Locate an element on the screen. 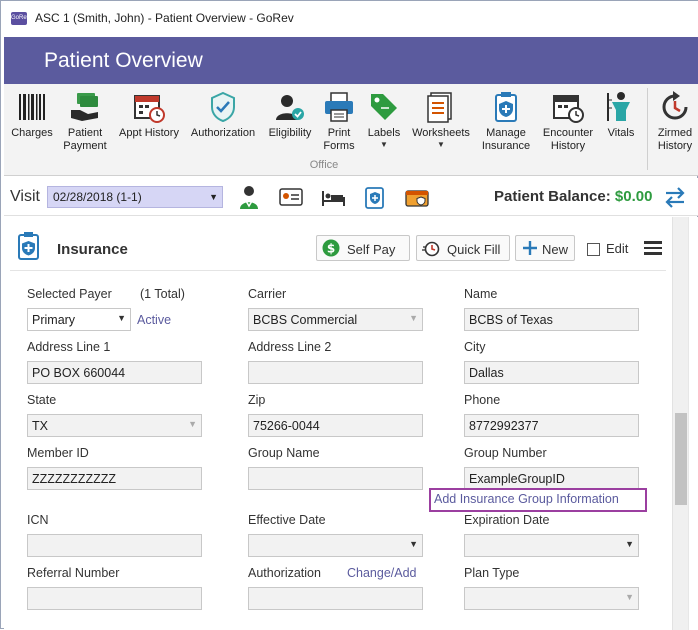  appt-history-label: Appt History is located at coordinates (149, 133).